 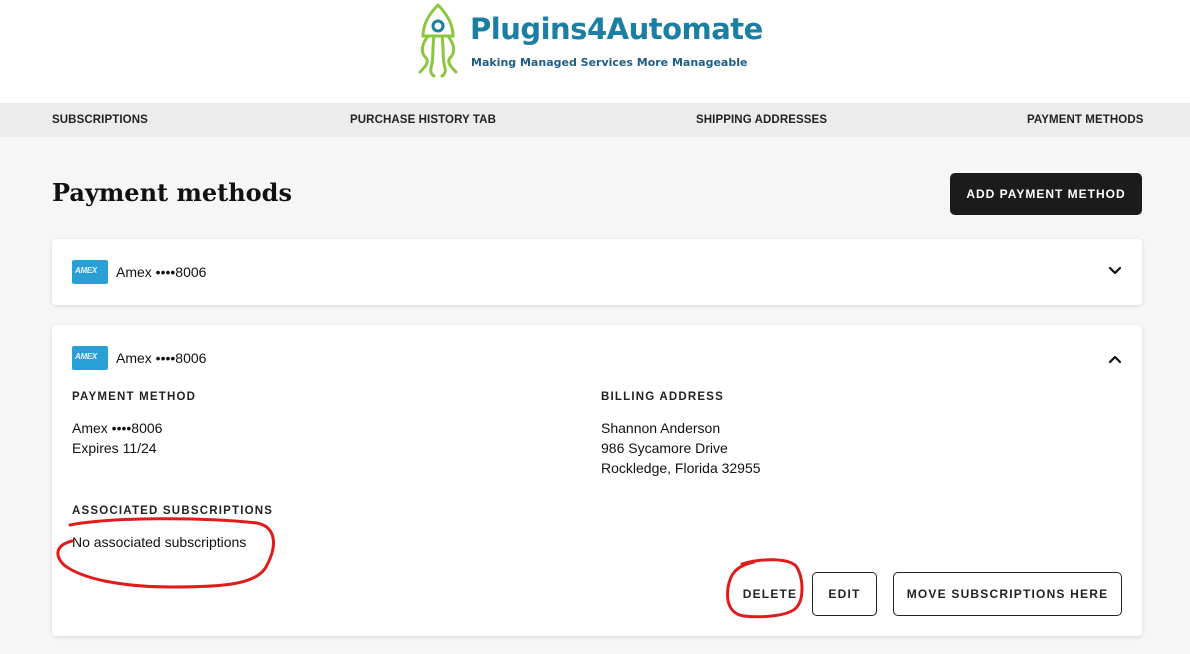 I want to click on card-number-line: Amex ••••8006, so click(x=117, y=428).